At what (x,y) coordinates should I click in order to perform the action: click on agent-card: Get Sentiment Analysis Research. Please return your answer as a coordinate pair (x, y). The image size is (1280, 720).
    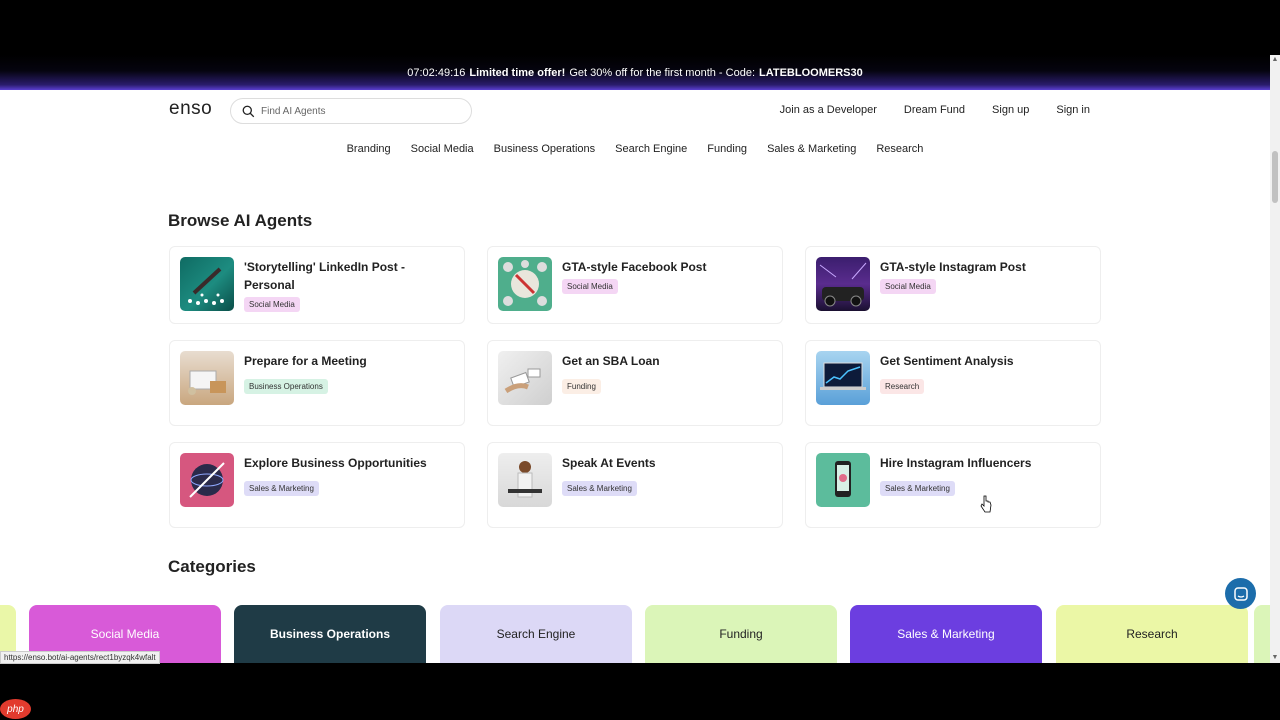
    Looking at the image, I should click on (953, 383).